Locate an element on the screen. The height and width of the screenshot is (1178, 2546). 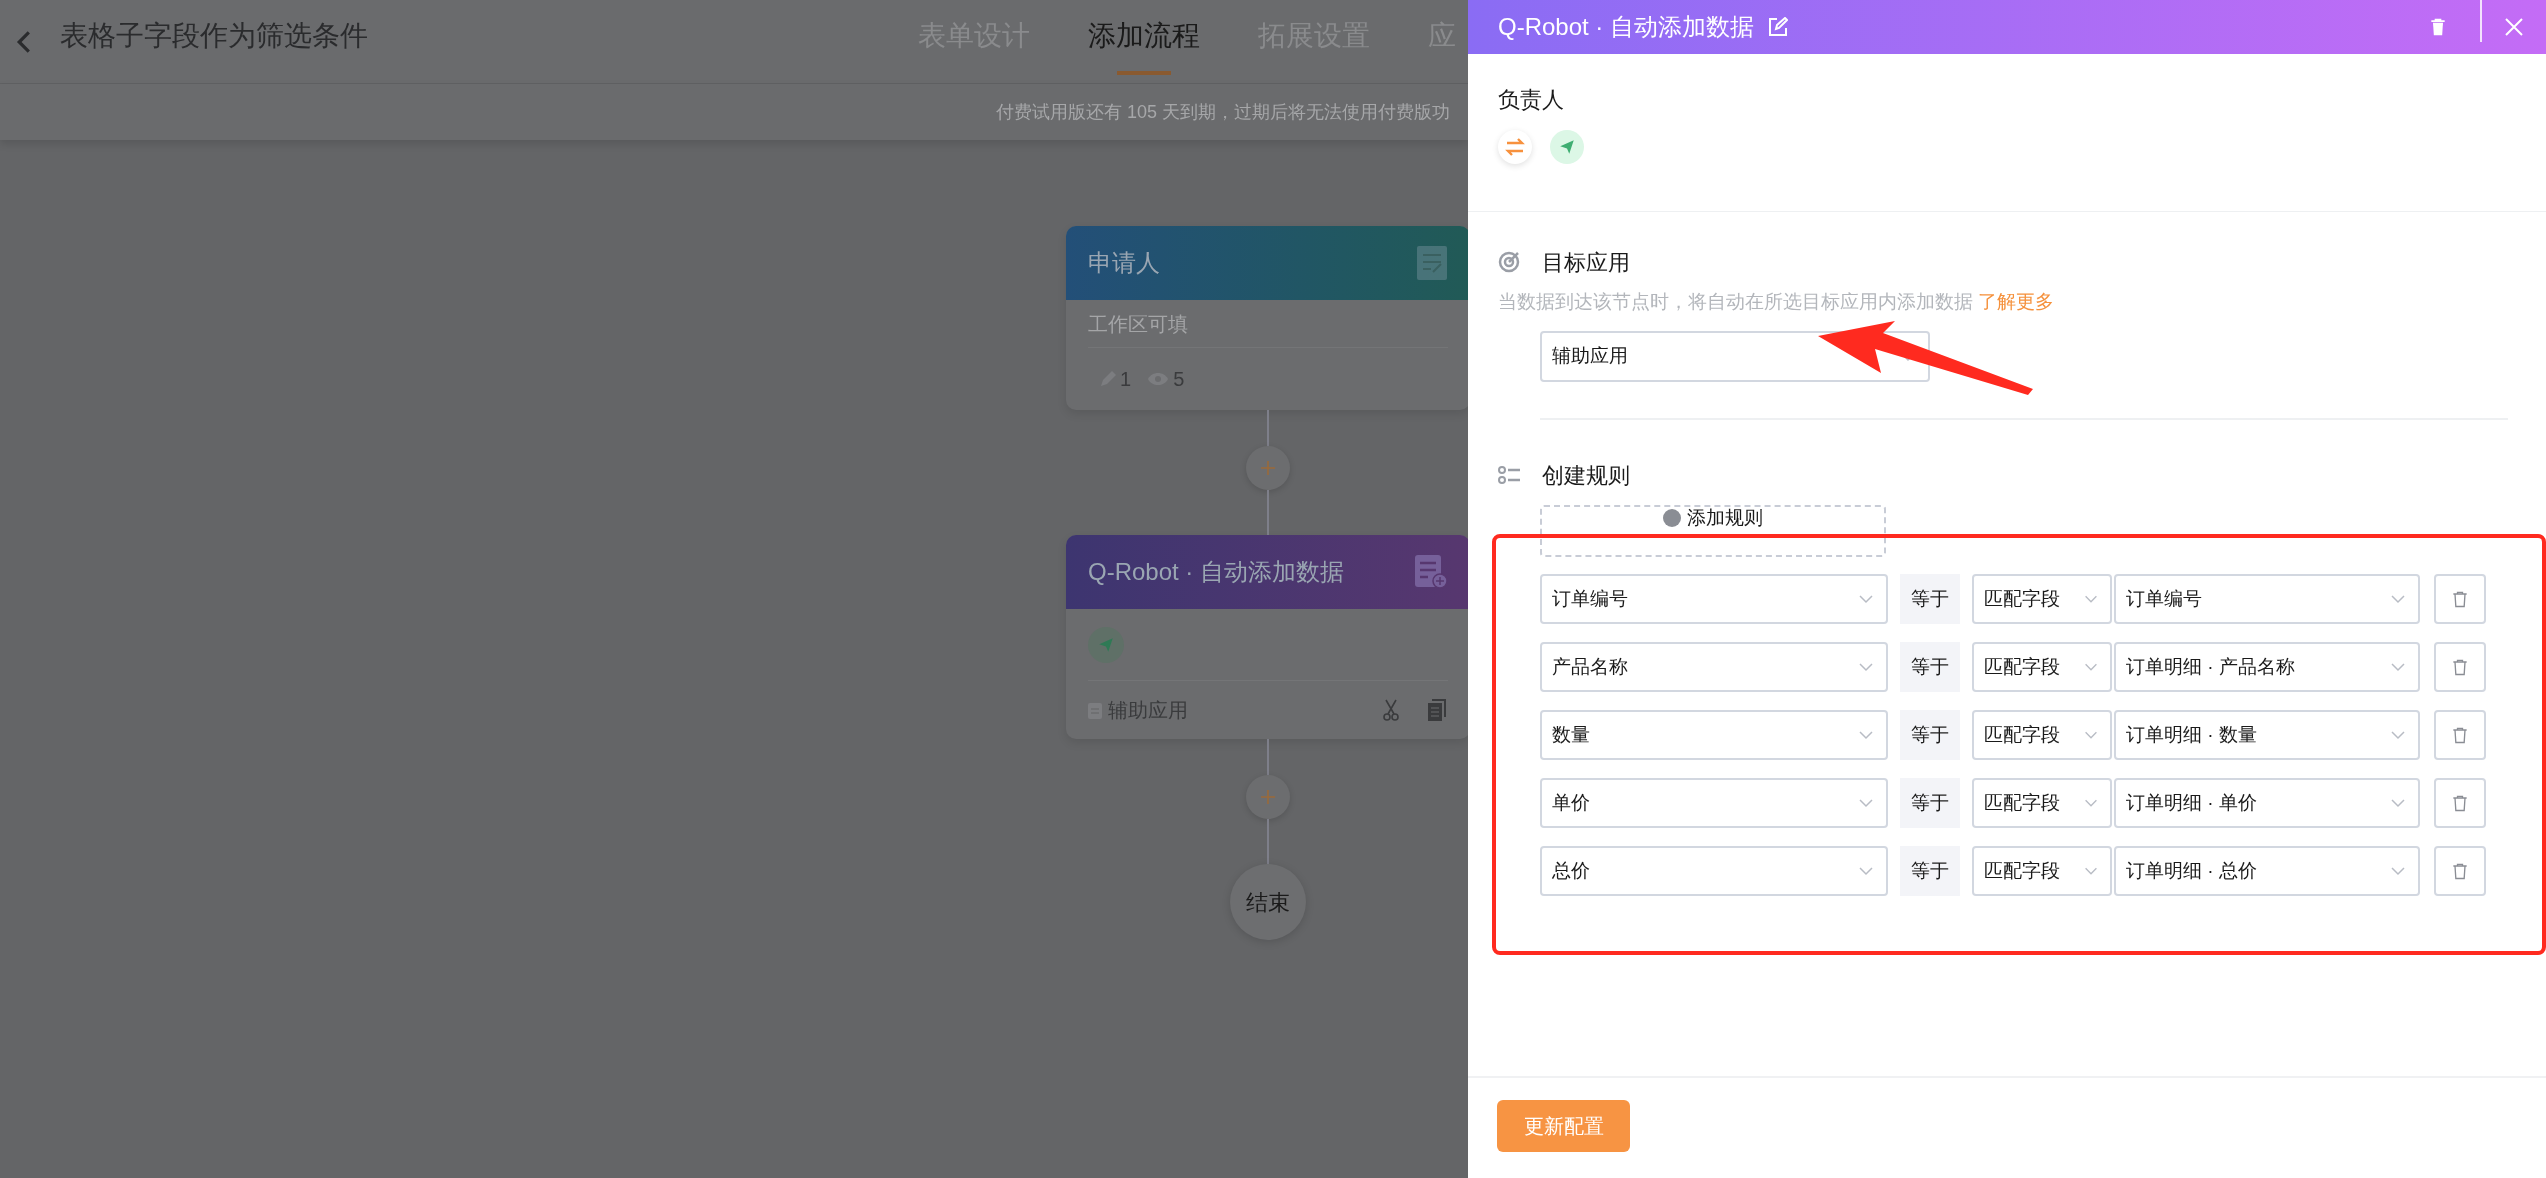
section-label: 负责人 is located at coordinates (1531, 100).